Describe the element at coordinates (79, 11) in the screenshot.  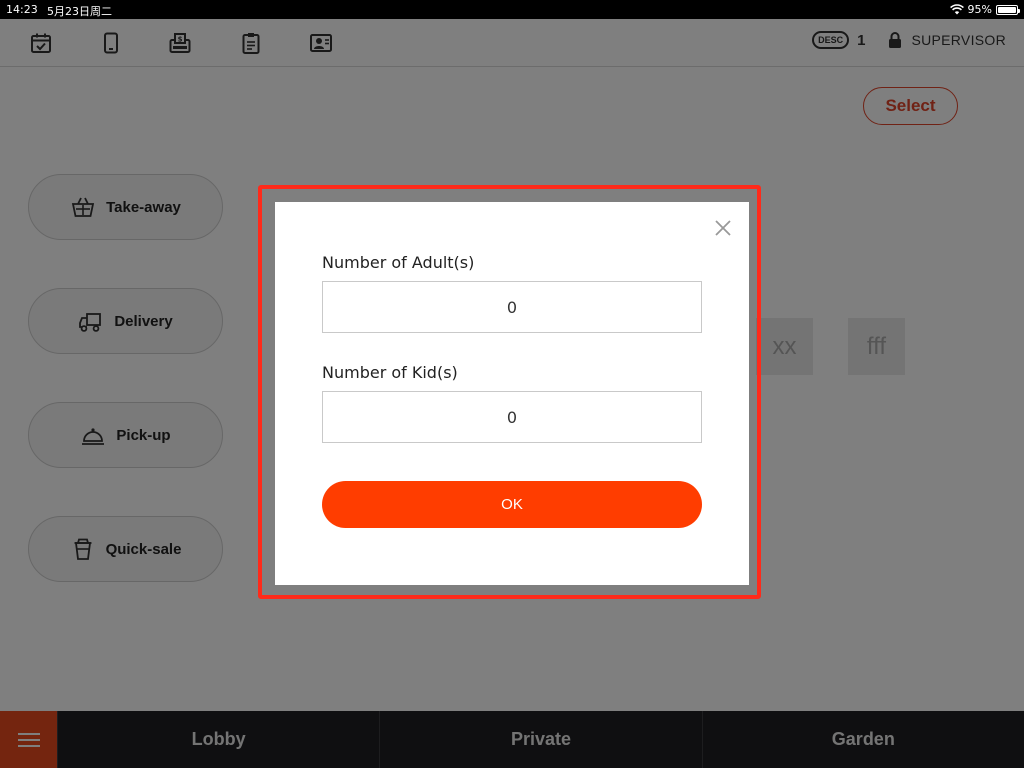
I see `status-date: 5月23日周二` at that location.